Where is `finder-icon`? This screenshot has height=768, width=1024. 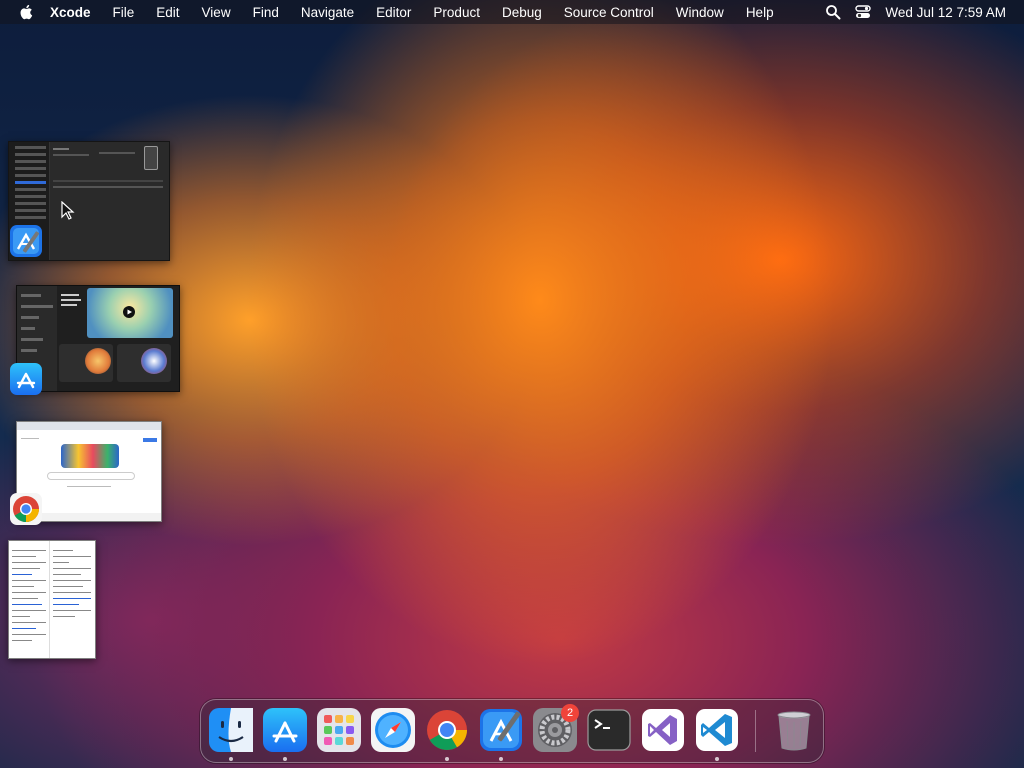
finder-icon is located at coordinates (231, 730).